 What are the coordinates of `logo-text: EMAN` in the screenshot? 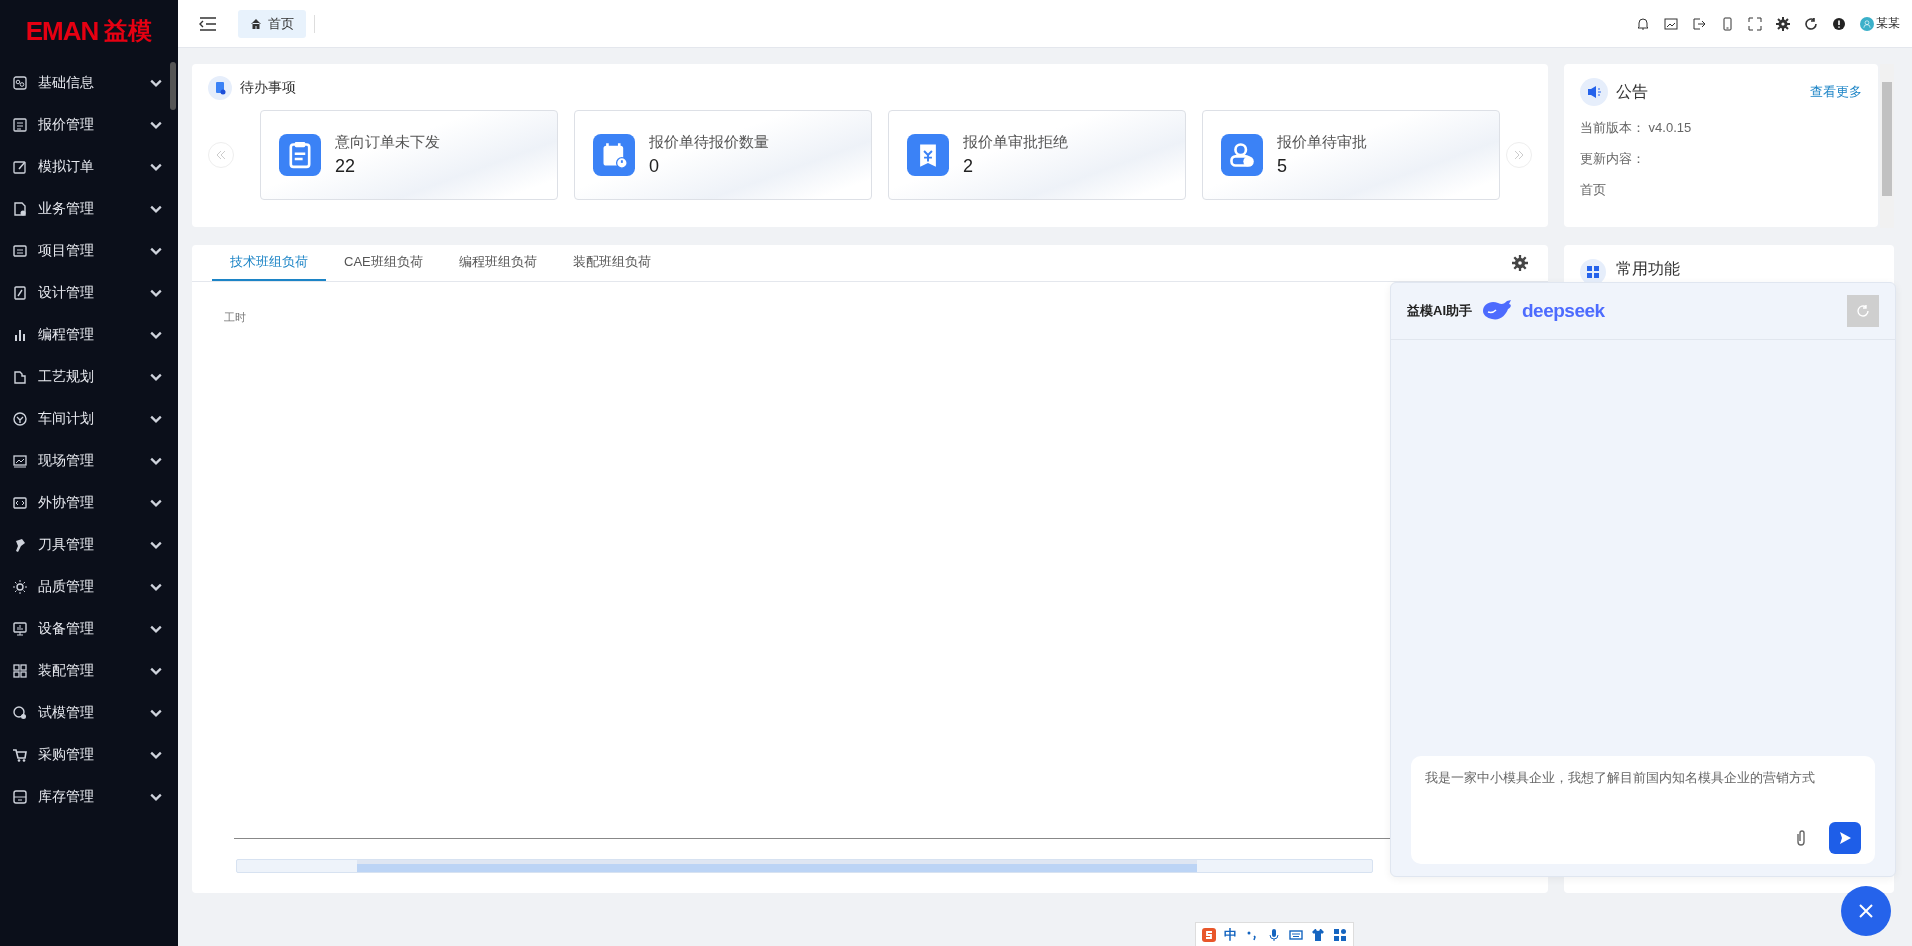 It's located at (62, 31).